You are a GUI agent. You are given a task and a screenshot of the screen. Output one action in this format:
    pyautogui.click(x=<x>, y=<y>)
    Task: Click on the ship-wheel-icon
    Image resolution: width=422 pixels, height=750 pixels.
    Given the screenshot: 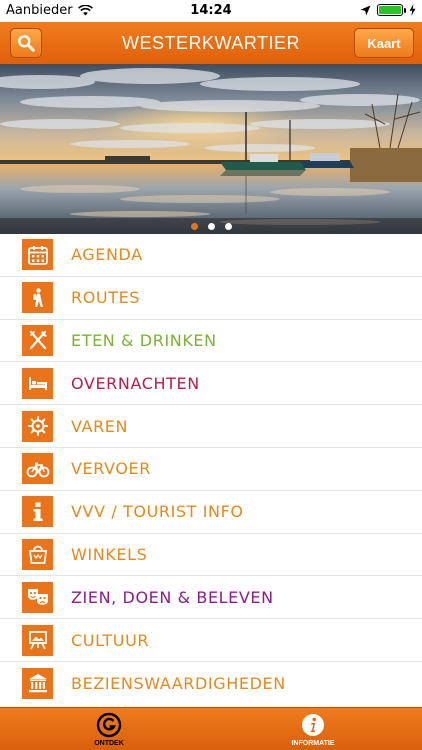 What is the action you would take?
    pyautogui.click(x=37, y=426)
    